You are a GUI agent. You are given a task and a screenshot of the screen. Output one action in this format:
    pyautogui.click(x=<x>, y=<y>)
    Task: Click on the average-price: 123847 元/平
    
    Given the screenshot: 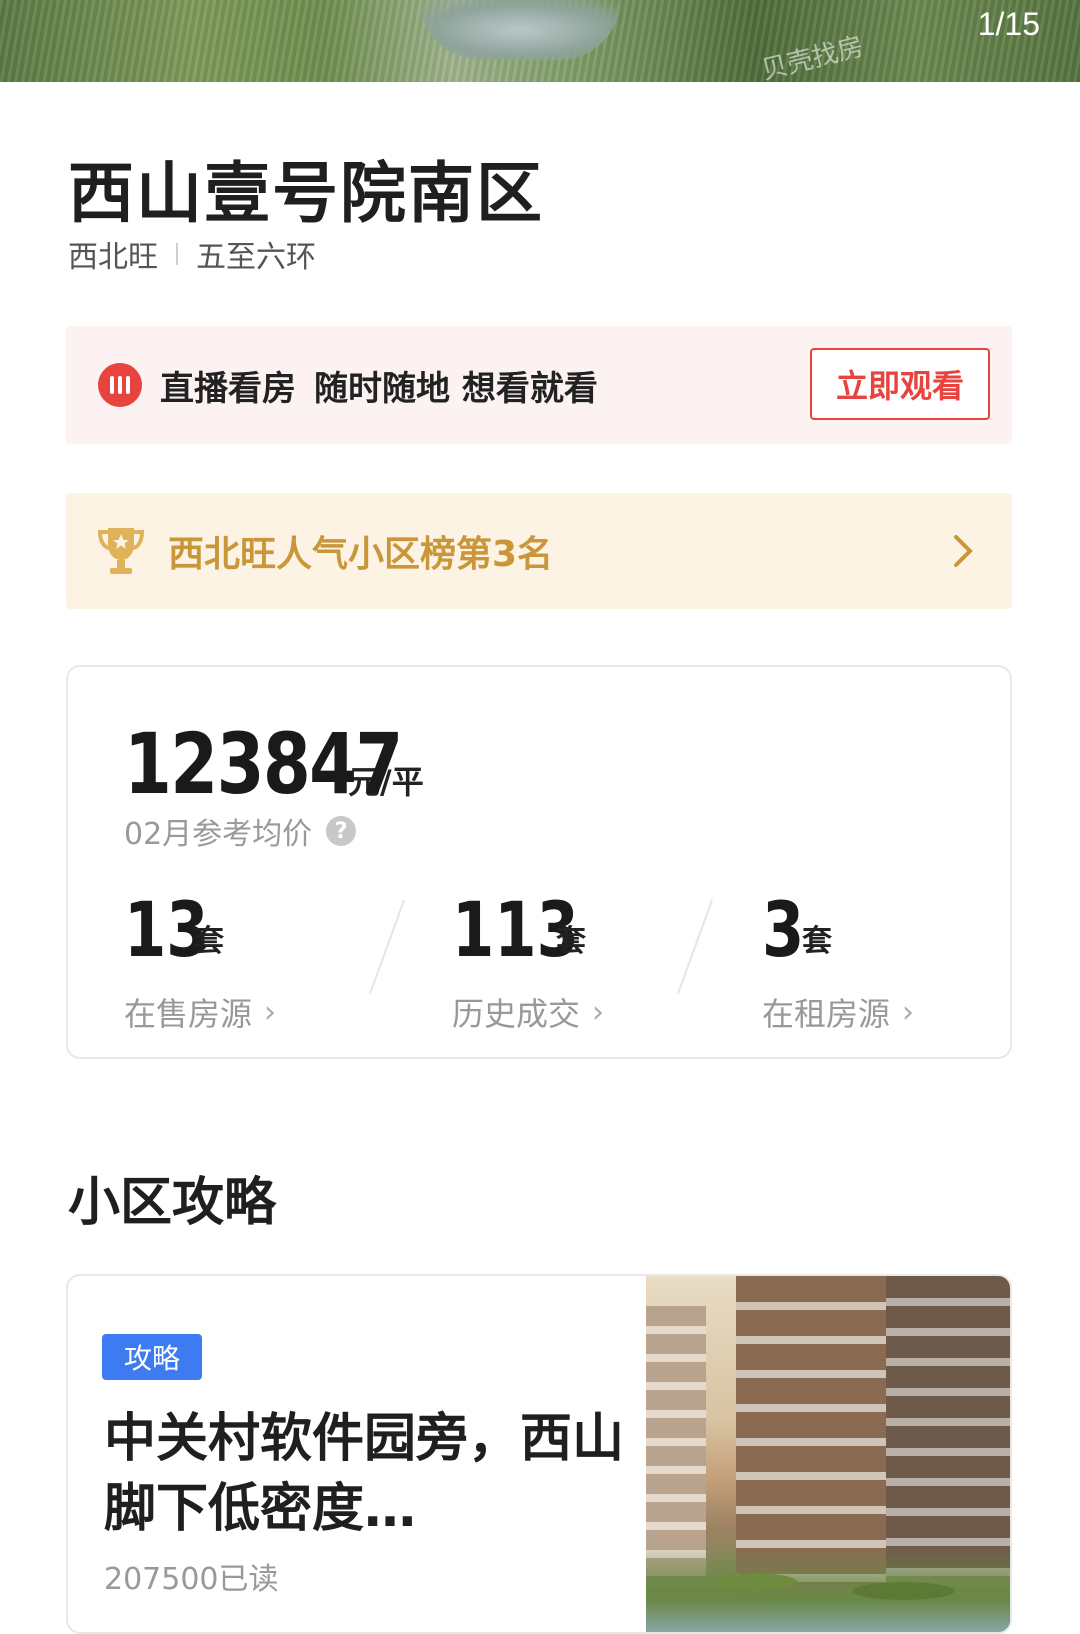 What is the action you would take?
    pyautogui.click(x=274, y=764)
    